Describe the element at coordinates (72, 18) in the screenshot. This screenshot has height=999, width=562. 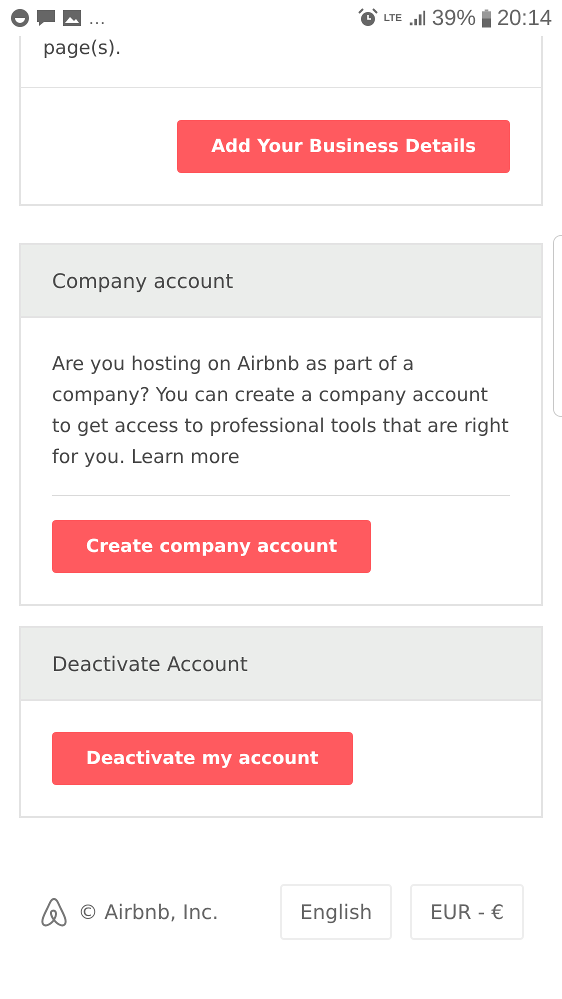
I see `image-icon` at that location.